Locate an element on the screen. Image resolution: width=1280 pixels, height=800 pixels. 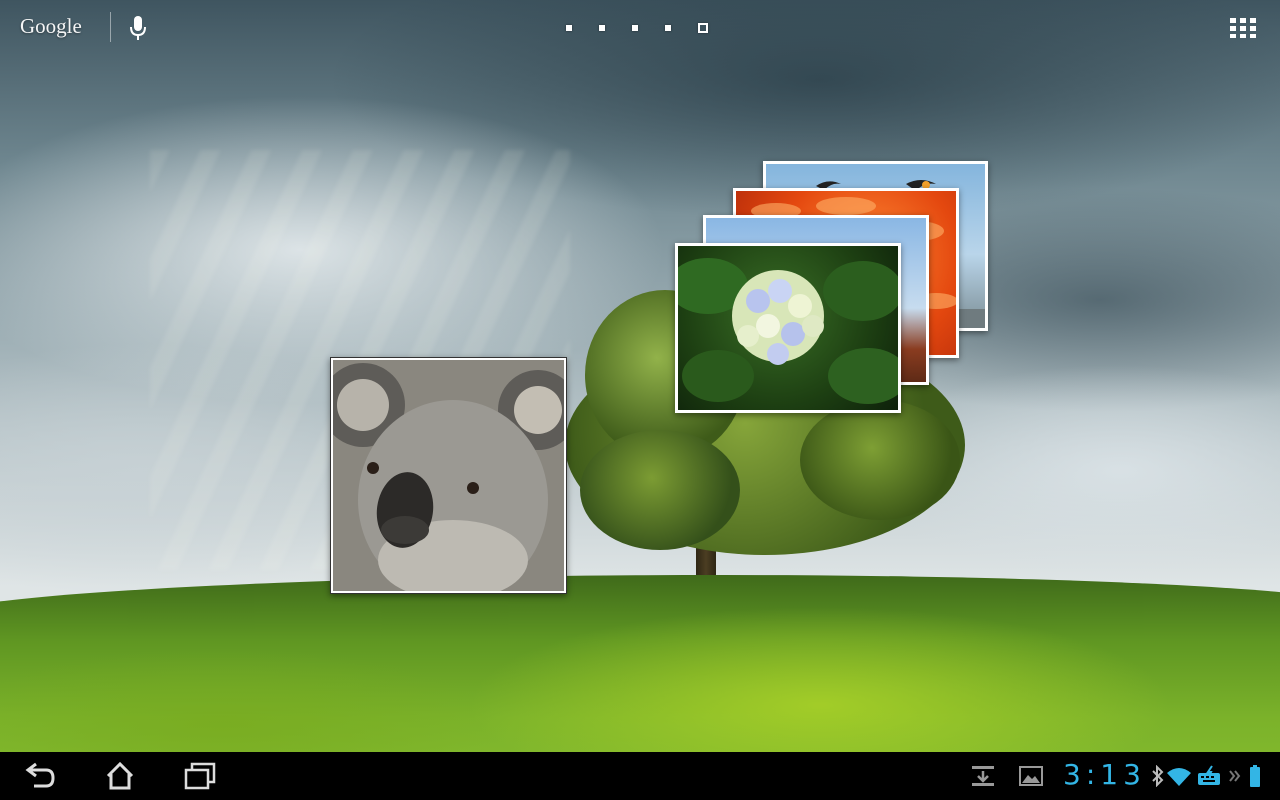
recent-apps-icon is located at coordinates (200, 776).